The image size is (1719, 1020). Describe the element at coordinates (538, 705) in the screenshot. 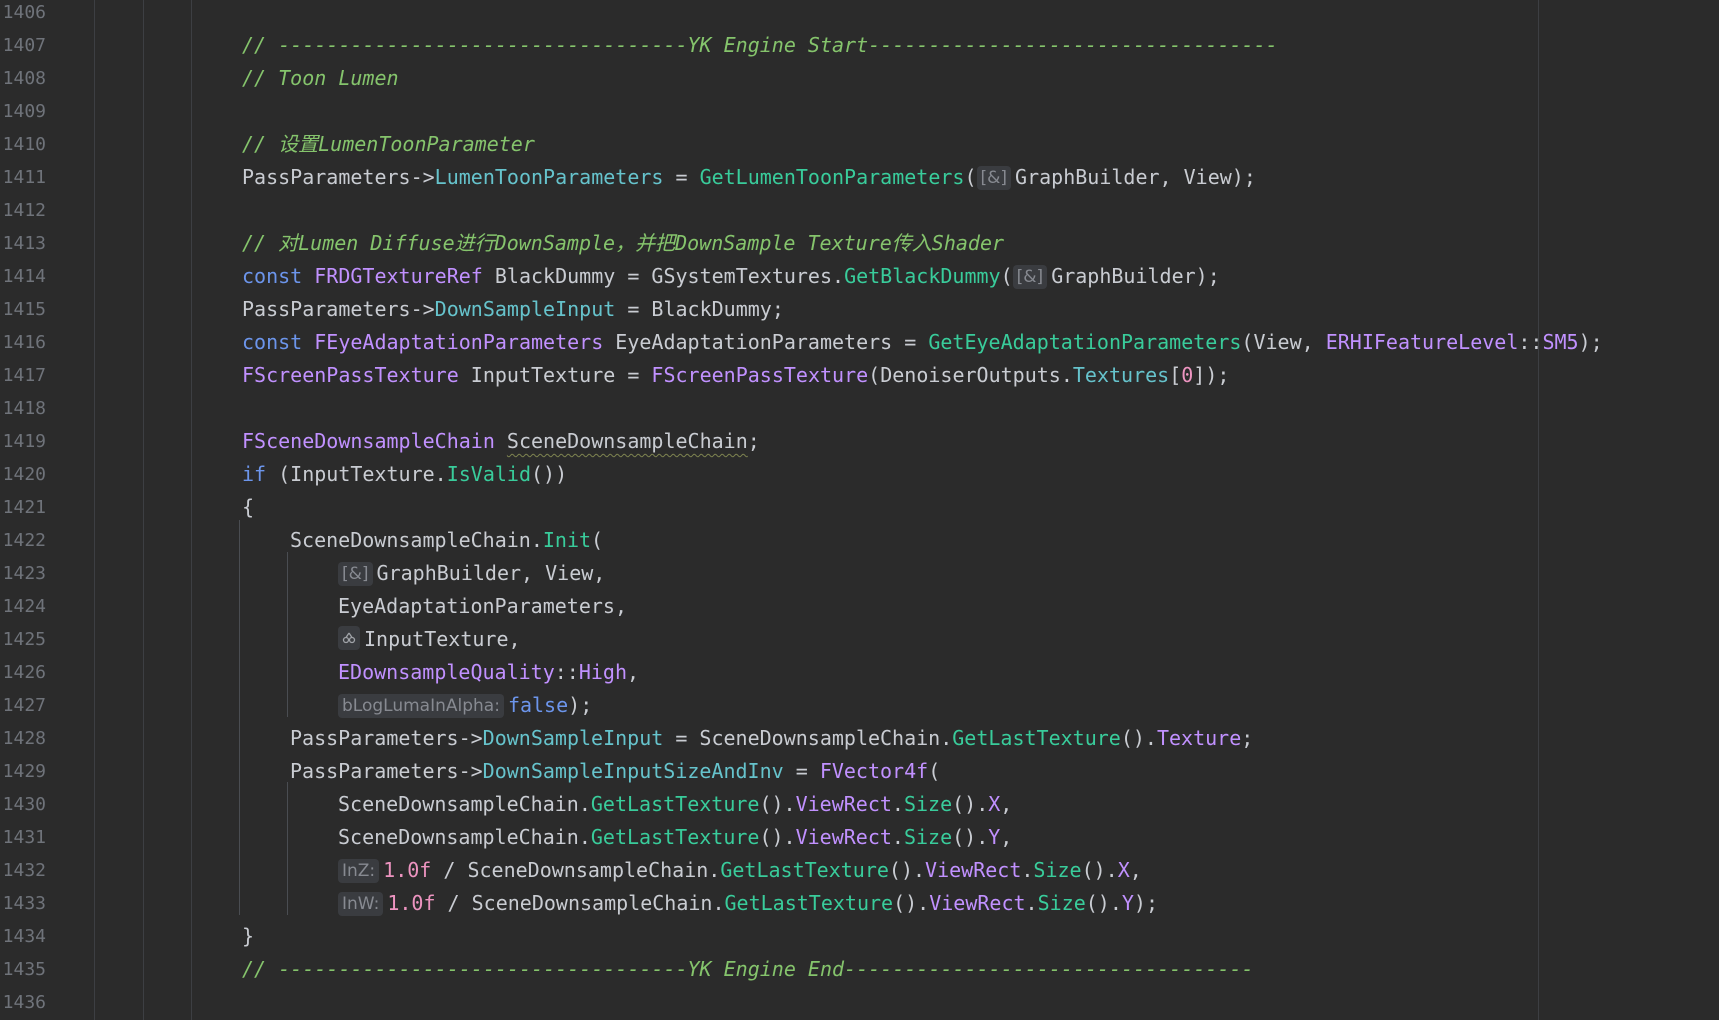

I see `code-token: false` at that location.